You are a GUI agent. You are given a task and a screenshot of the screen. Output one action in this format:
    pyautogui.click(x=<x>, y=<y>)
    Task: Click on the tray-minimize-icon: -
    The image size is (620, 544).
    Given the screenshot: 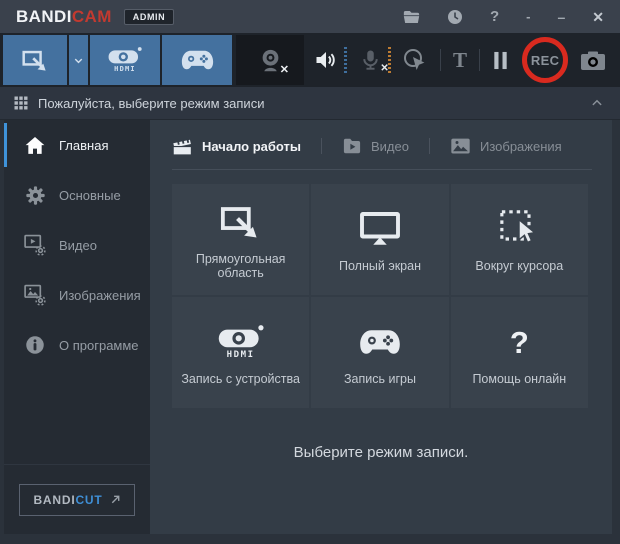 What is the action you would take?
    pyautogui.click(x=528, y=16)
    